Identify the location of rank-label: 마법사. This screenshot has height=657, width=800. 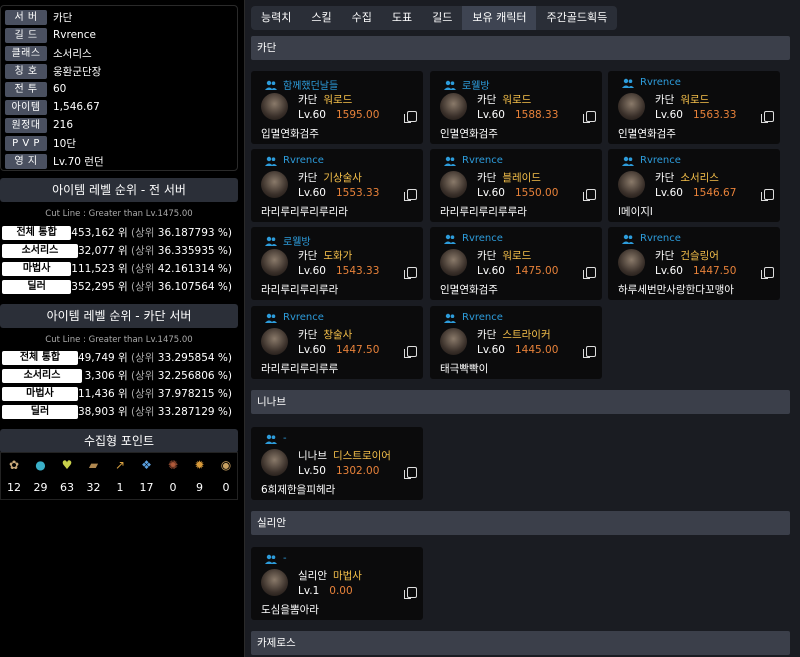
(40, 393).